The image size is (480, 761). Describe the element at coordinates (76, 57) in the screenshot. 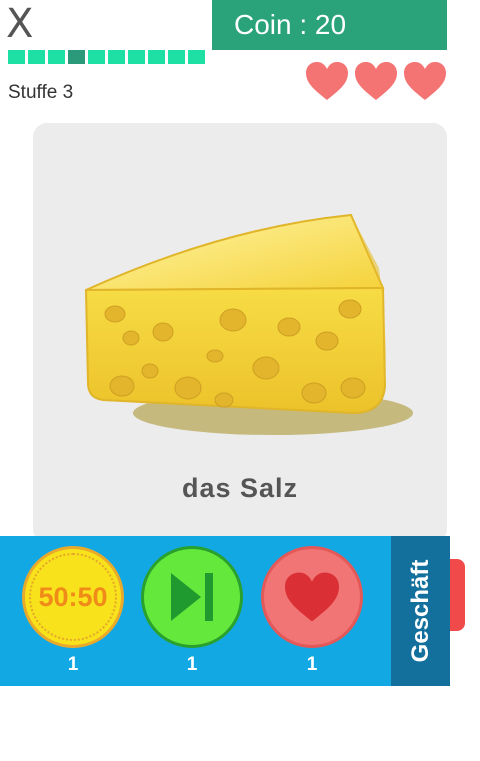

I see `progress-segment-current` at that location.